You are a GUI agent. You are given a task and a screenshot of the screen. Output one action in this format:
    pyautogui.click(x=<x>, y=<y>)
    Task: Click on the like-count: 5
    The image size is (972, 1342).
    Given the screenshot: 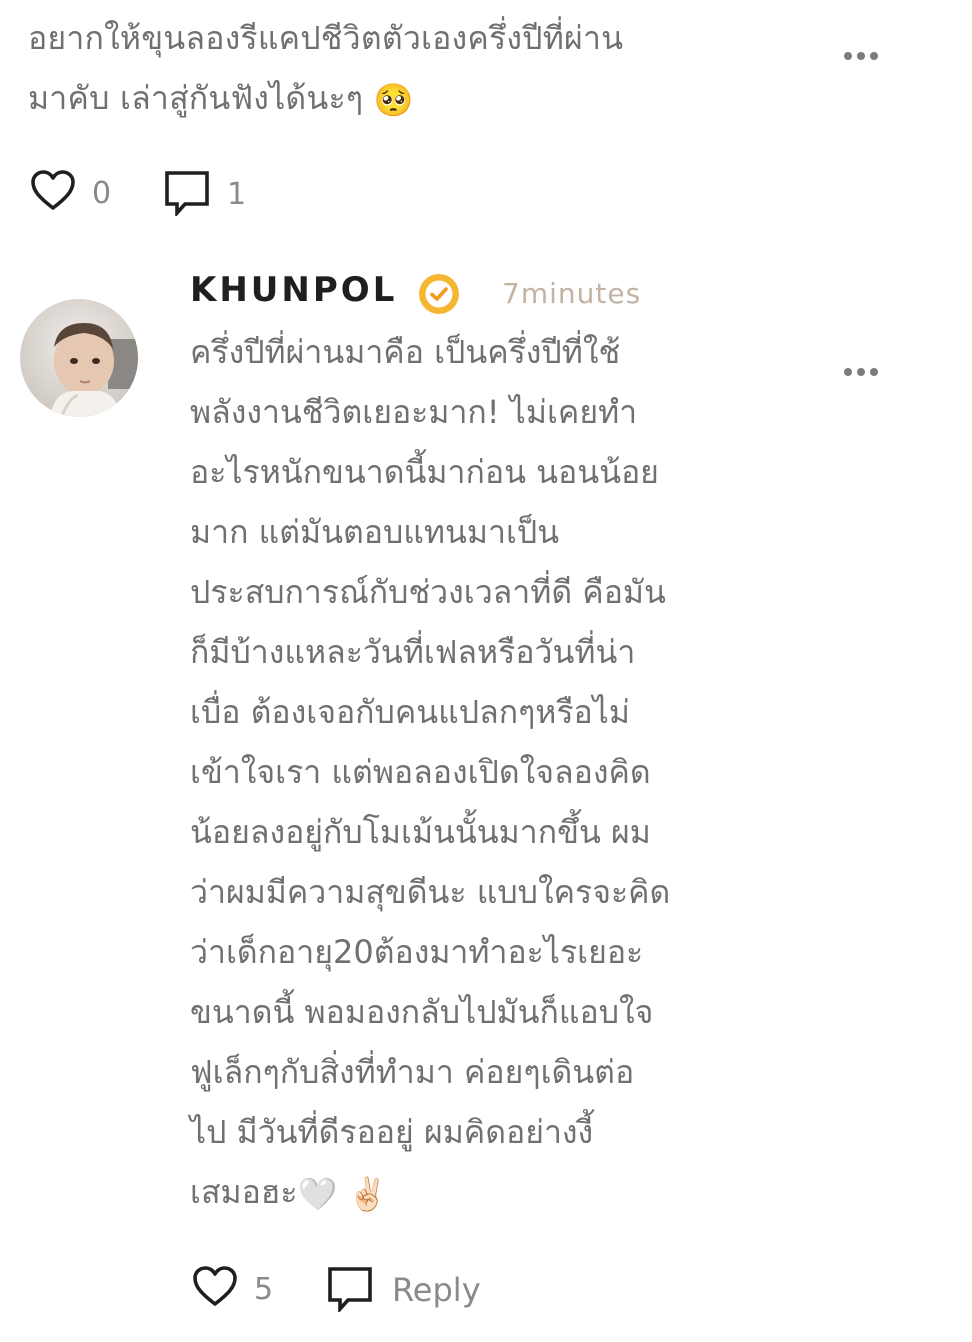 What is the action you would take?
    pyautogui.click(x=264, y=1289)
    